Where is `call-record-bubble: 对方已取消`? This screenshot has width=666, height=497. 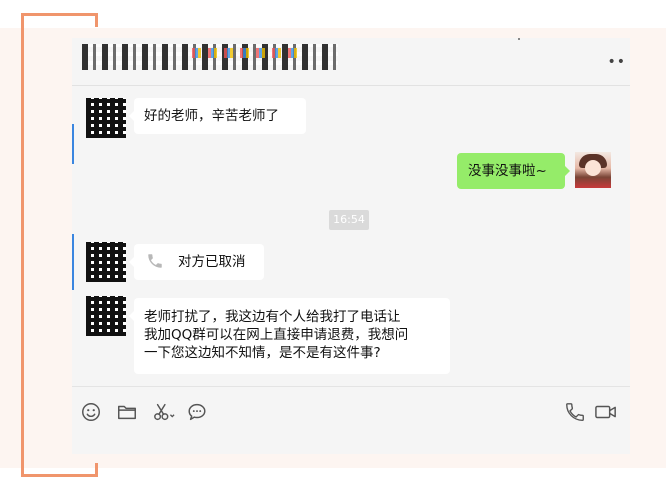
call-record-bubble: 对方已取消 is located at coordinates (196, 262).